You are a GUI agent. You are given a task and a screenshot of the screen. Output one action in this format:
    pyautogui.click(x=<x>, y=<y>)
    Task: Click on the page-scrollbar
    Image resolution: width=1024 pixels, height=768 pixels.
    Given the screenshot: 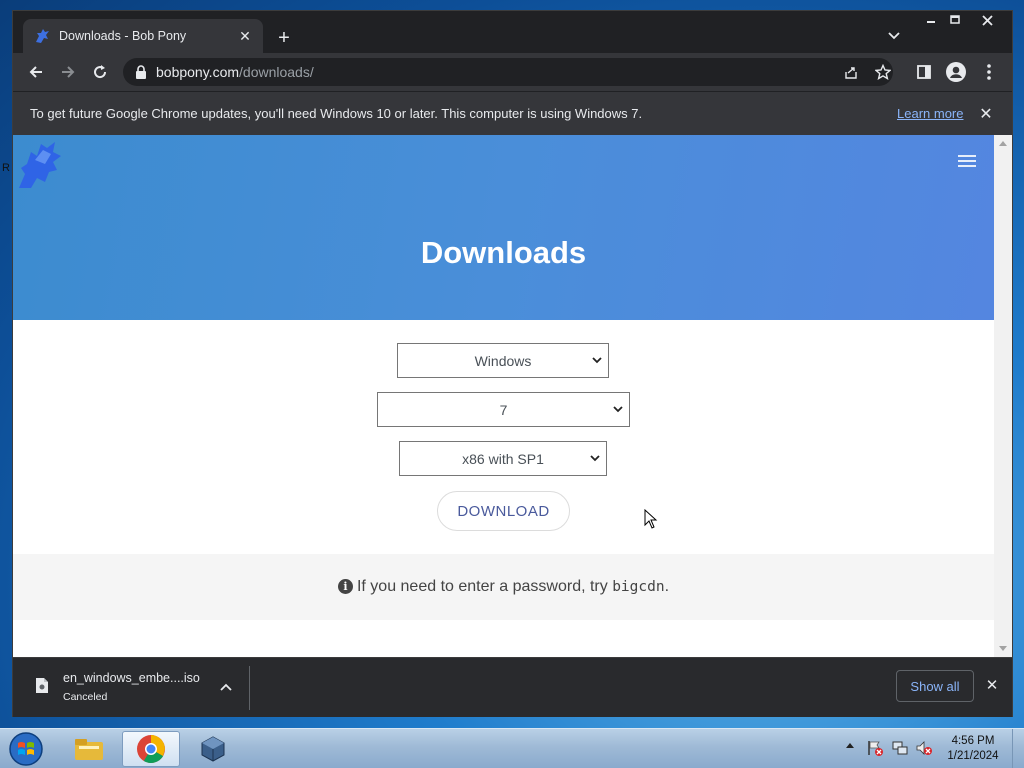 What is the action you would take?
    pyautogui.click(x=1003, y=396)
    